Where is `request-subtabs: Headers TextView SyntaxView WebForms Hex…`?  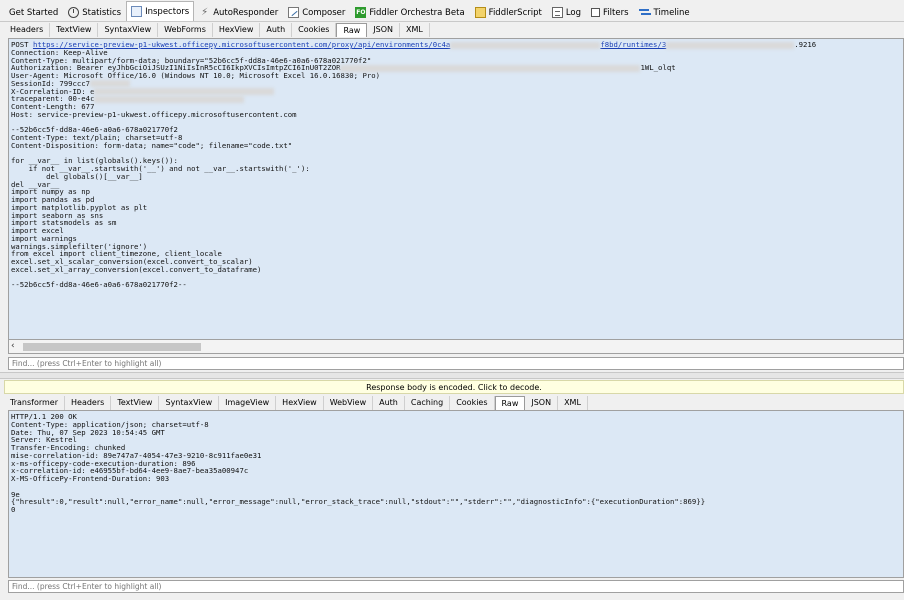
request-subtabs: Headers TextView SyntaxView WebForms Hex… is located at coordinates (454, 29).